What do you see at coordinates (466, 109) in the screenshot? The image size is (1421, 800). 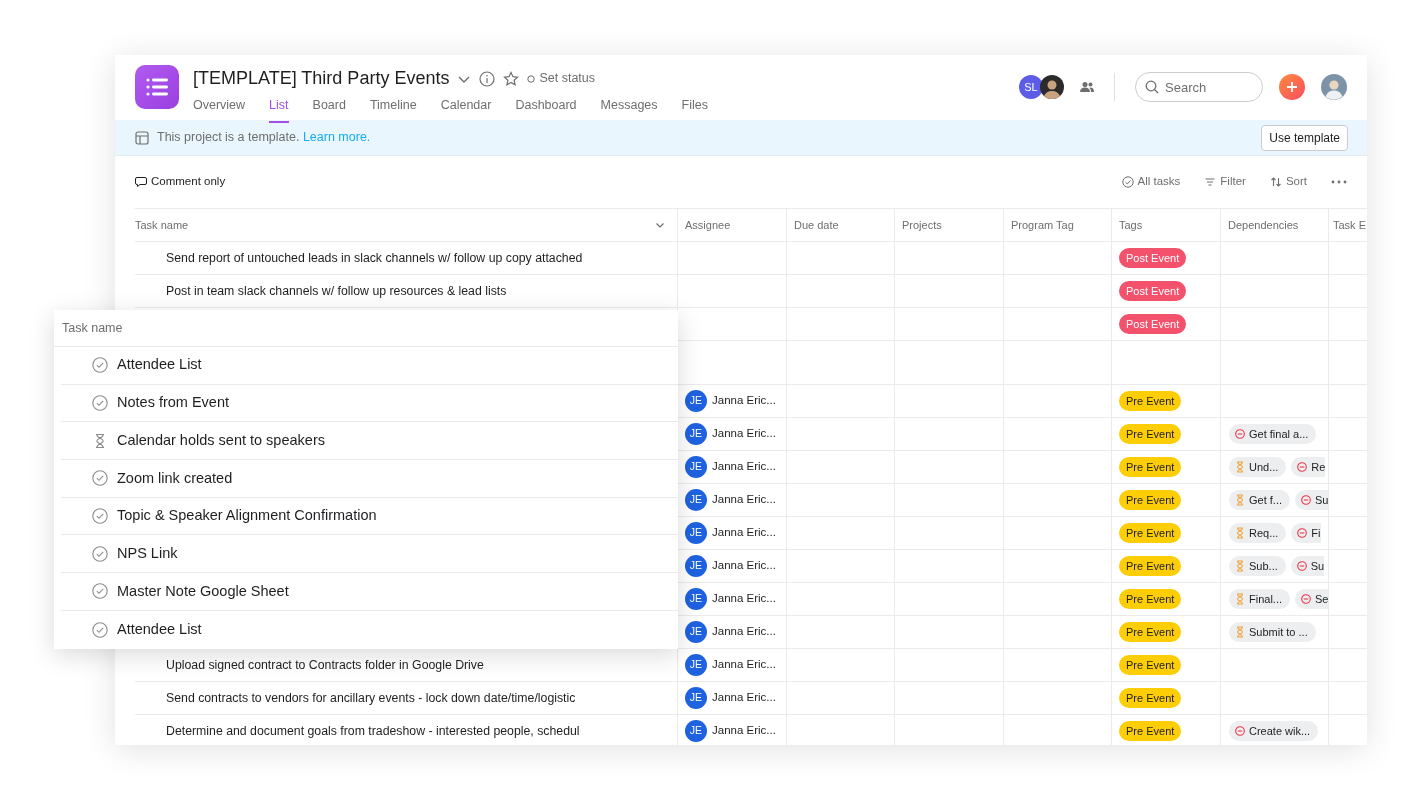 I see `project-tab: Calendar` at bounding box center [466, 109].